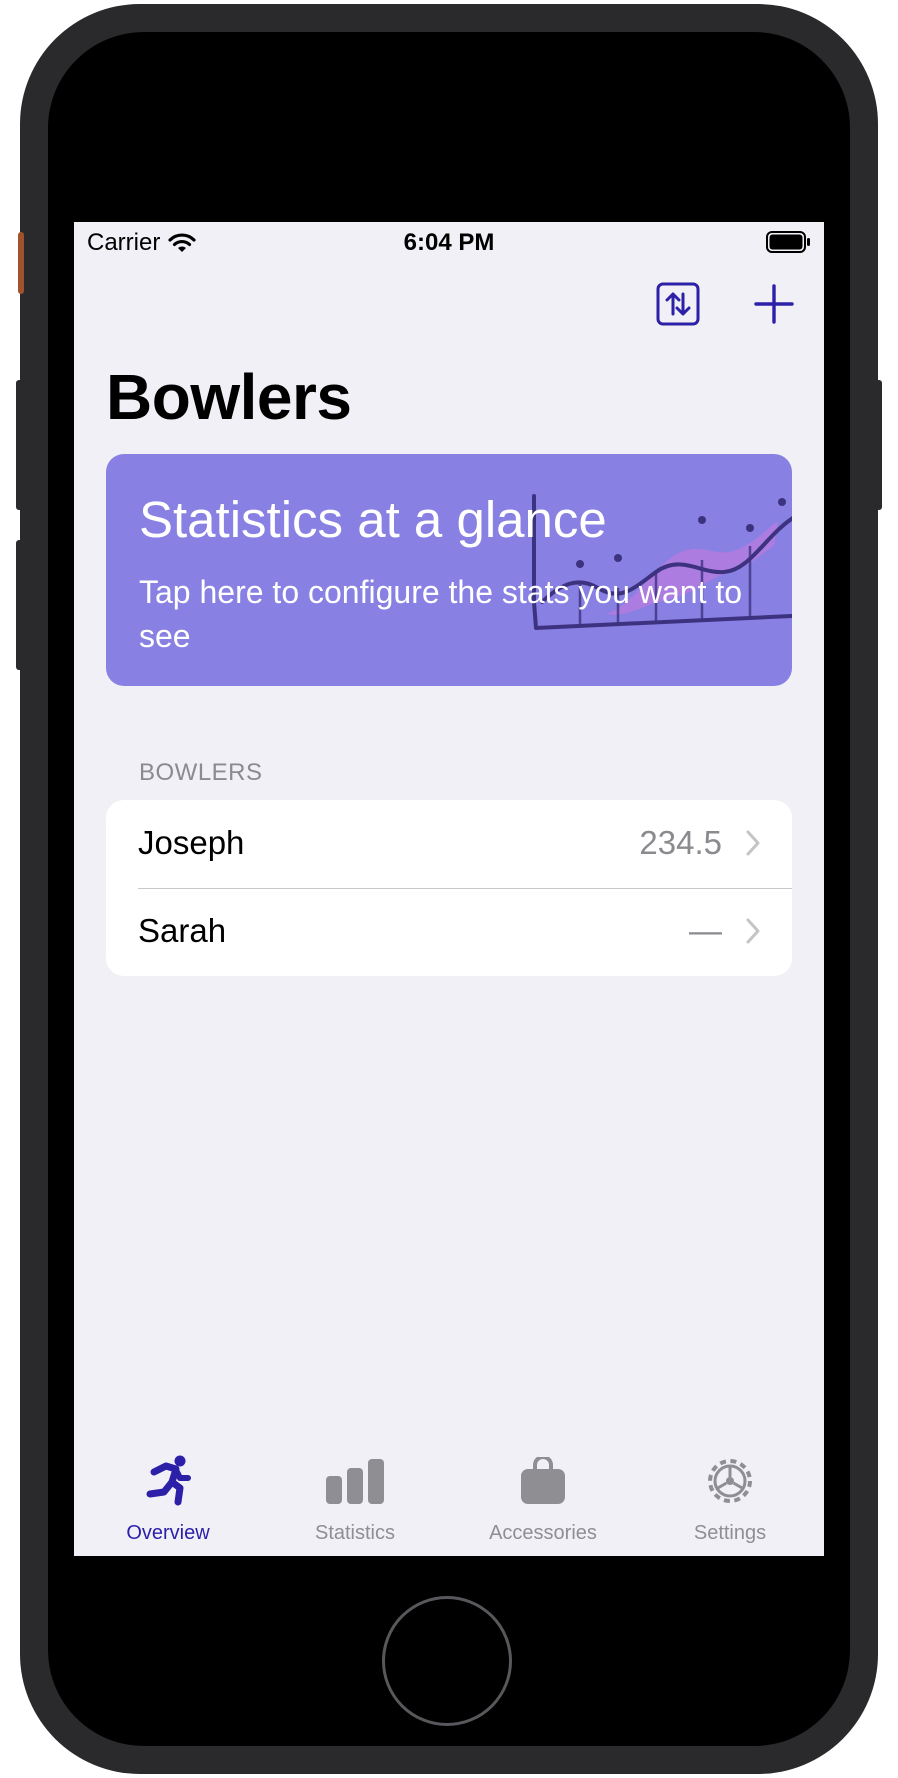  Describe the element at coordinates (878, 445) in the screenshot. I see `power-button` at that location.